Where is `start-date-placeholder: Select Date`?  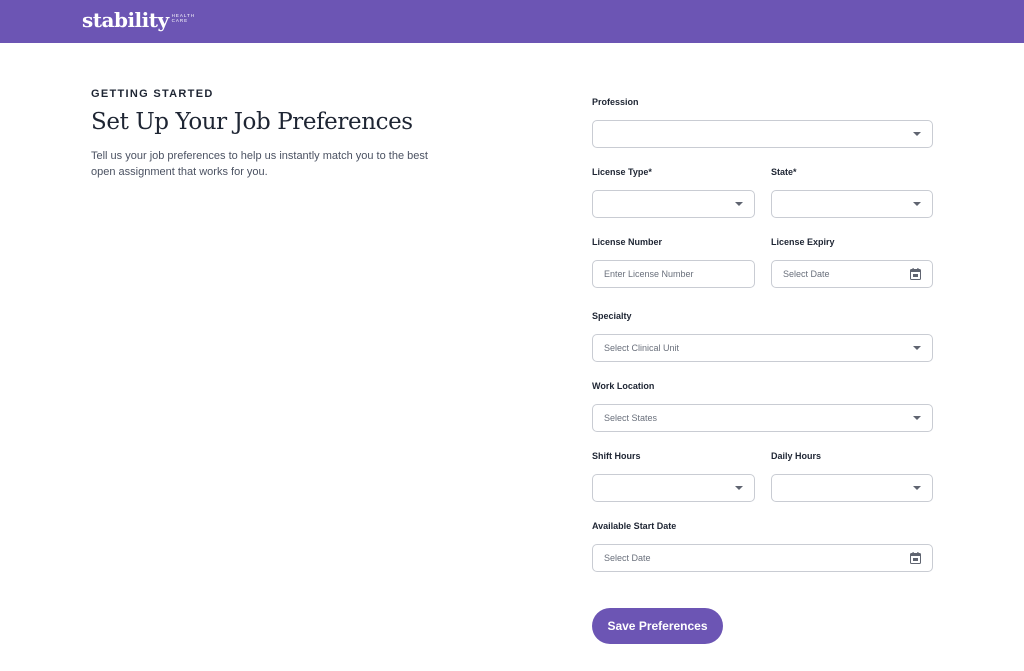
start-date-placeholder: Select Date is located at coordinates (627, 558).